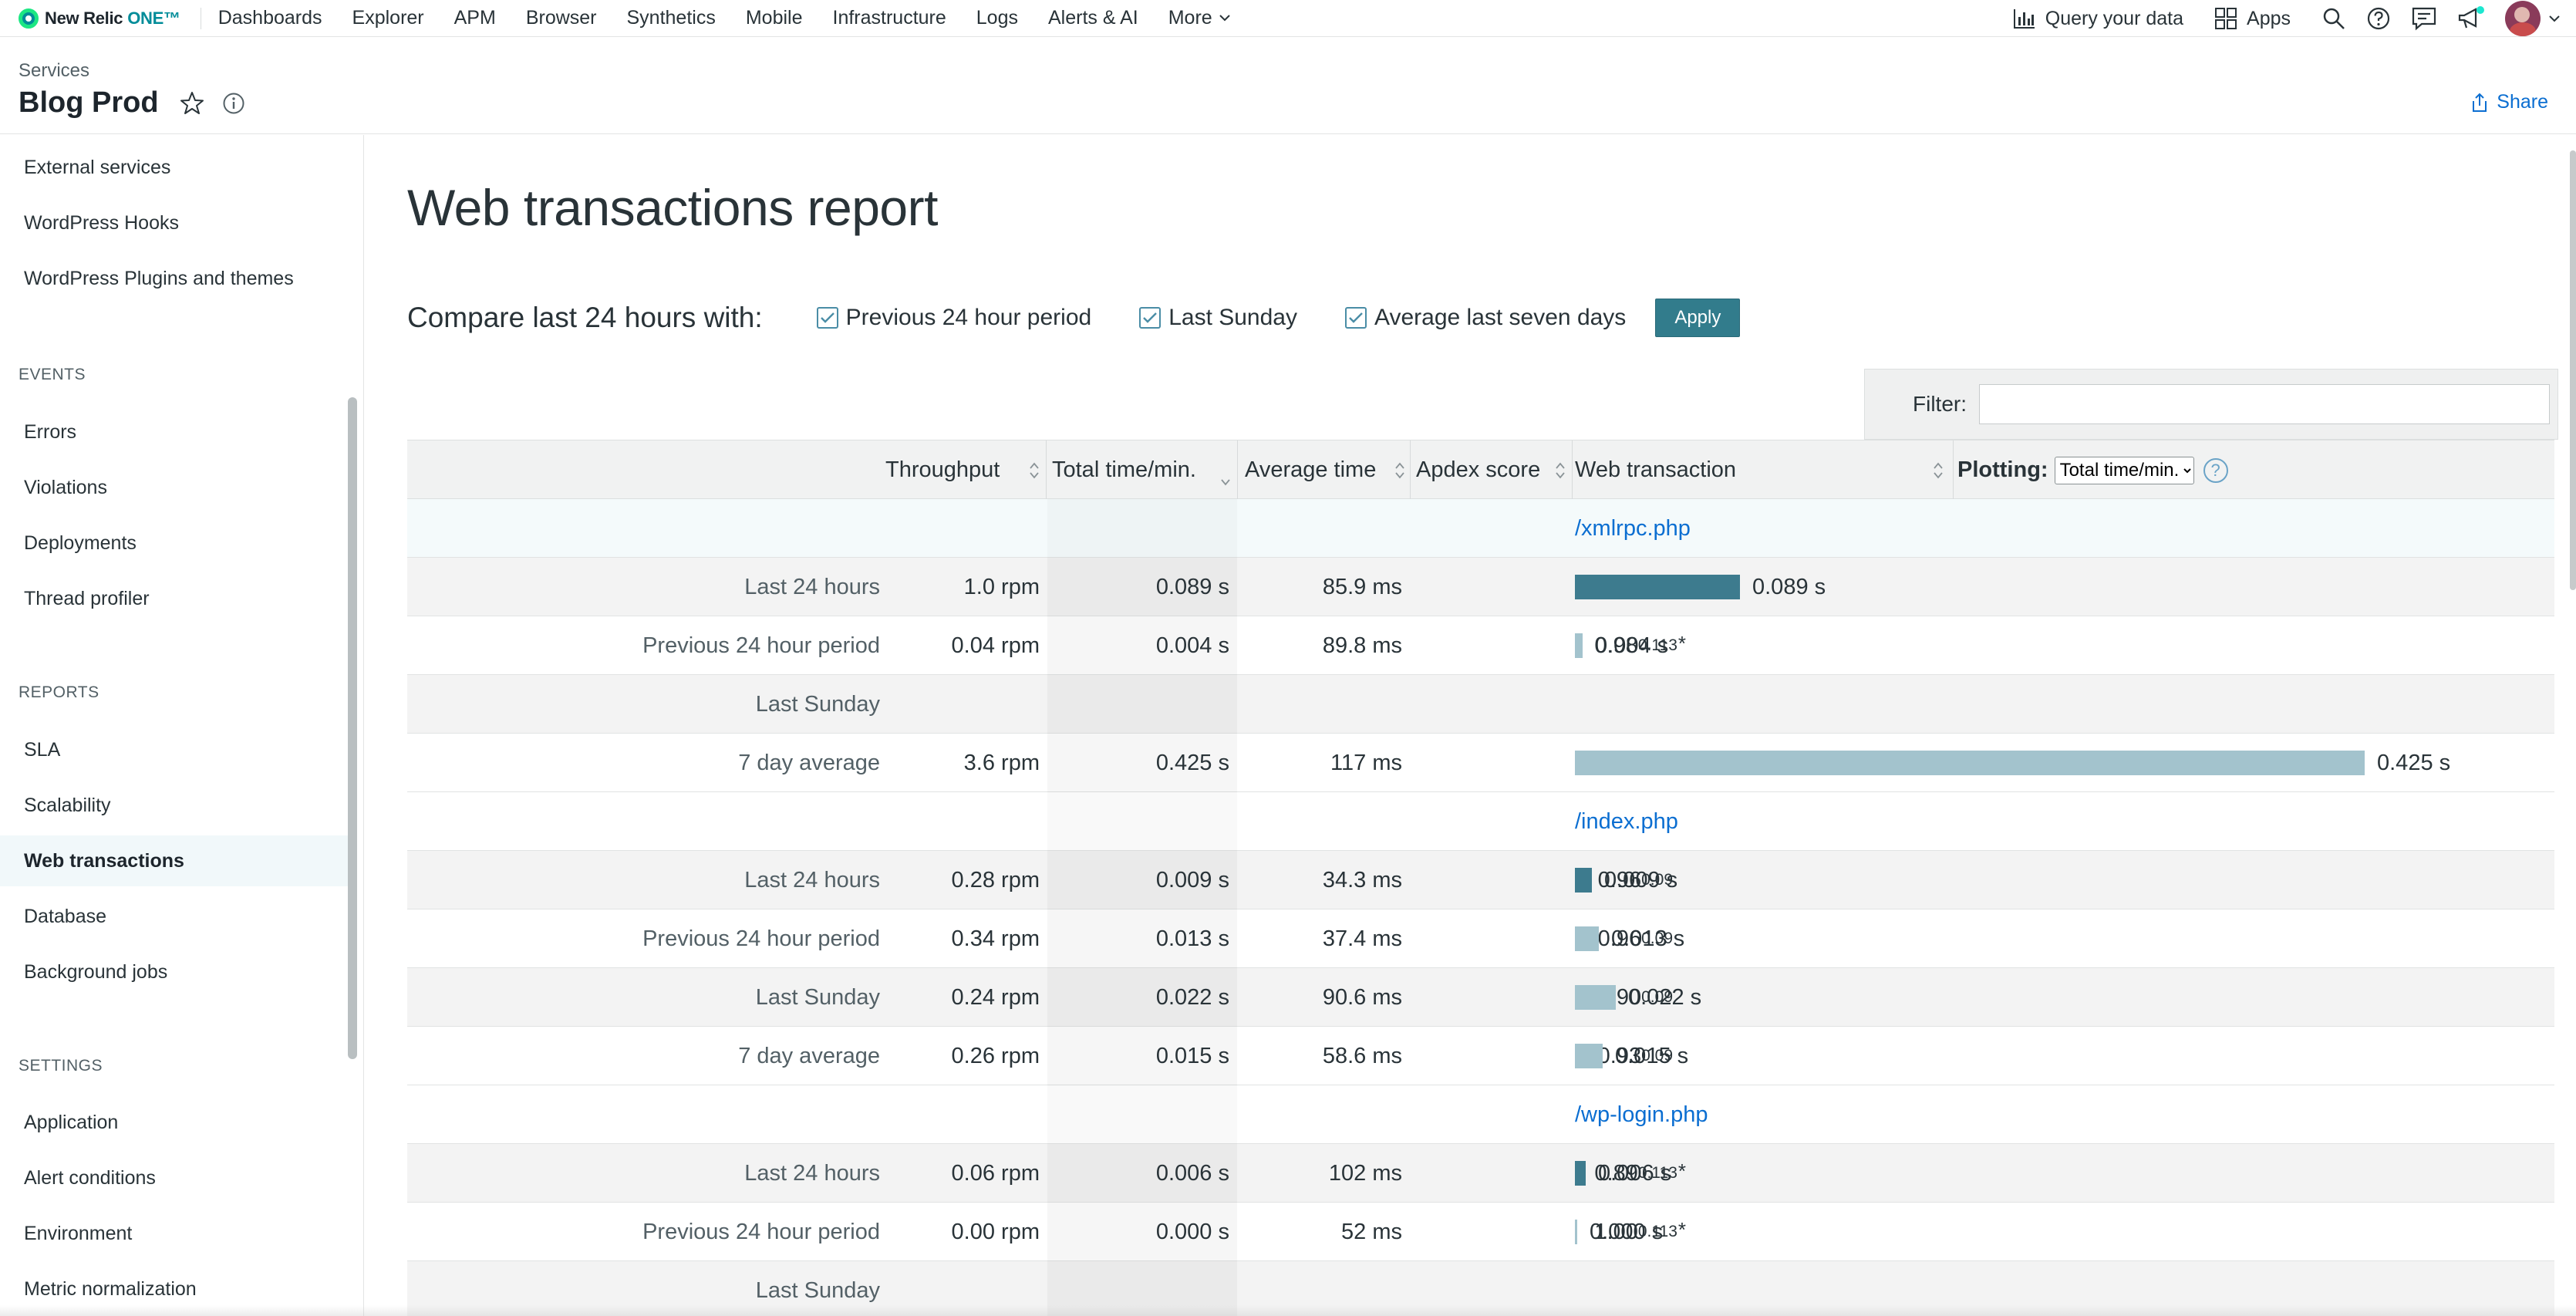 The image size is (2576, 1316). Describe the element at coordinates (388, 18) in the screenshot. I see `nav-explorer: Explorer` at that location.